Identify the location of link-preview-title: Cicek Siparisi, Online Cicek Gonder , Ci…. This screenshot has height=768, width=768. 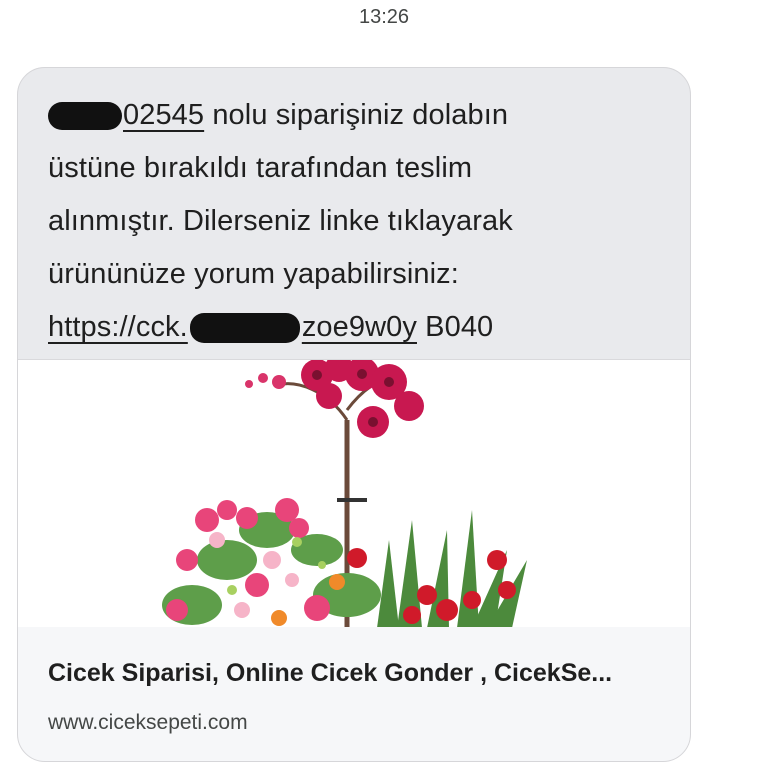
(330, 673).